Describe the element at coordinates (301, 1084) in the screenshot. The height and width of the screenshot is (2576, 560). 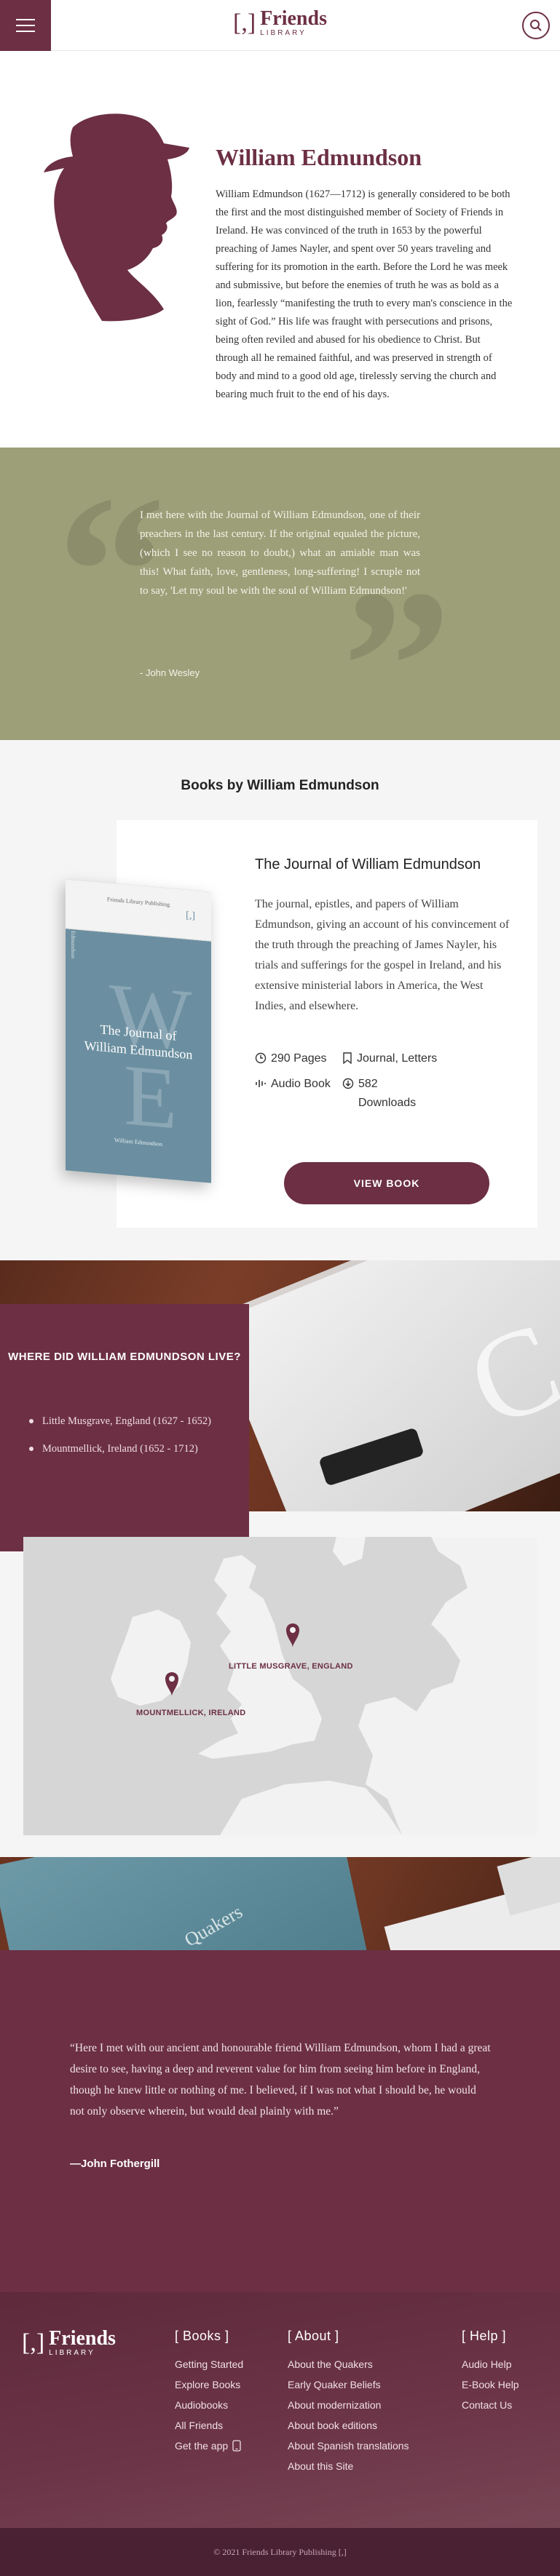
I see `audio-label: Audio Book` at that location.